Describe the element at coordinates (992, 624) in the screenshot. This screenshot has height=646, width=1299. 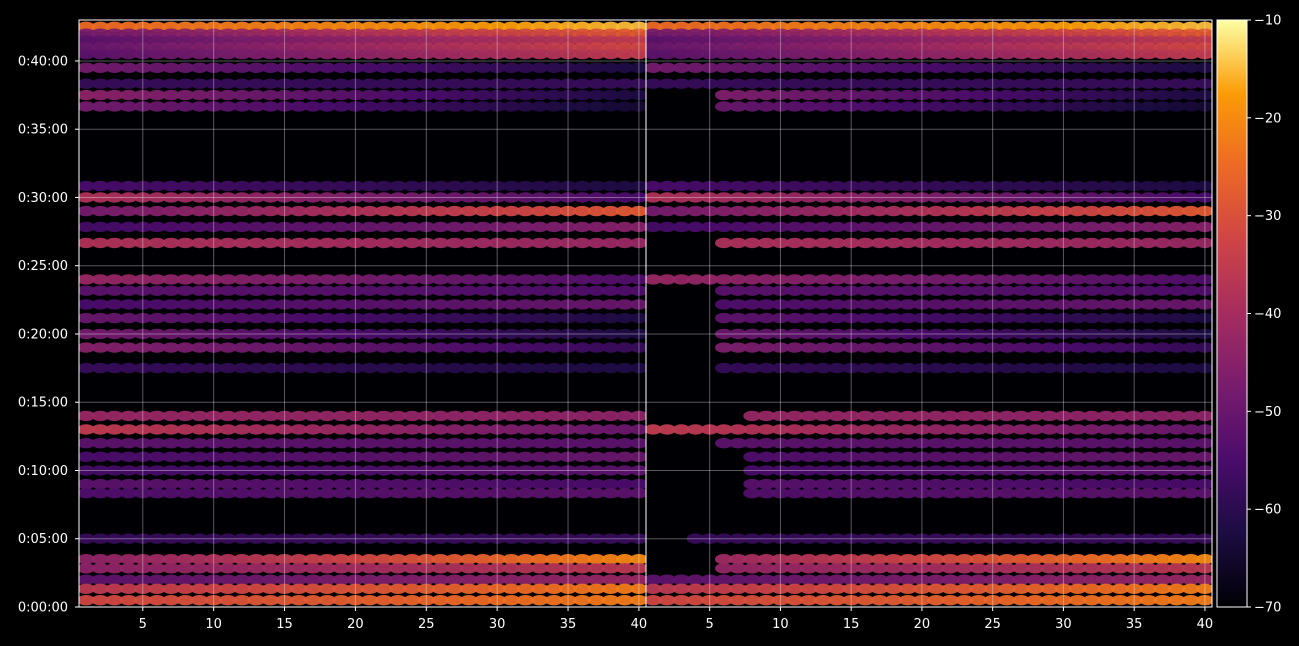
I see `x-tick-label-right: 25` at that location.